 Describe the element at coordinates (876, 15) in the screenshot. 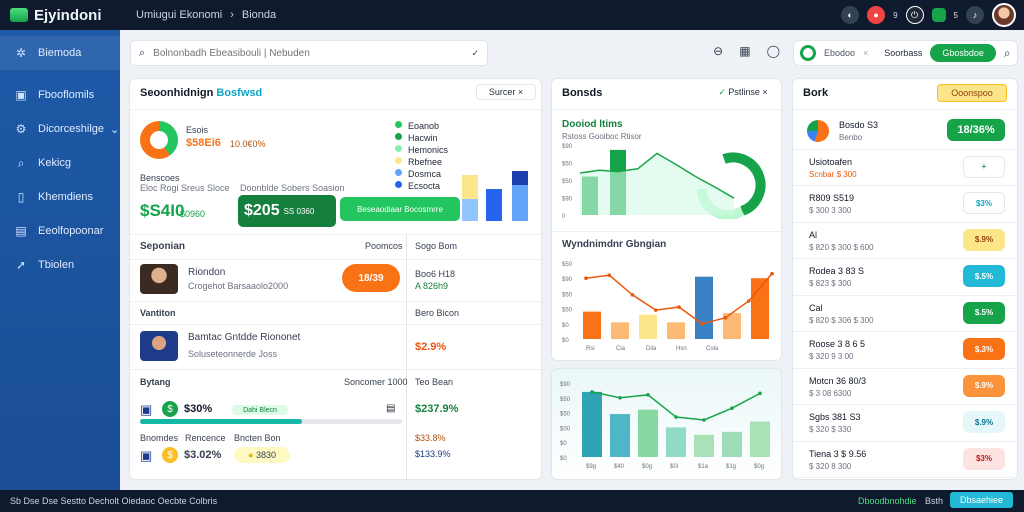

I see `notification-icon: ●` at that location.